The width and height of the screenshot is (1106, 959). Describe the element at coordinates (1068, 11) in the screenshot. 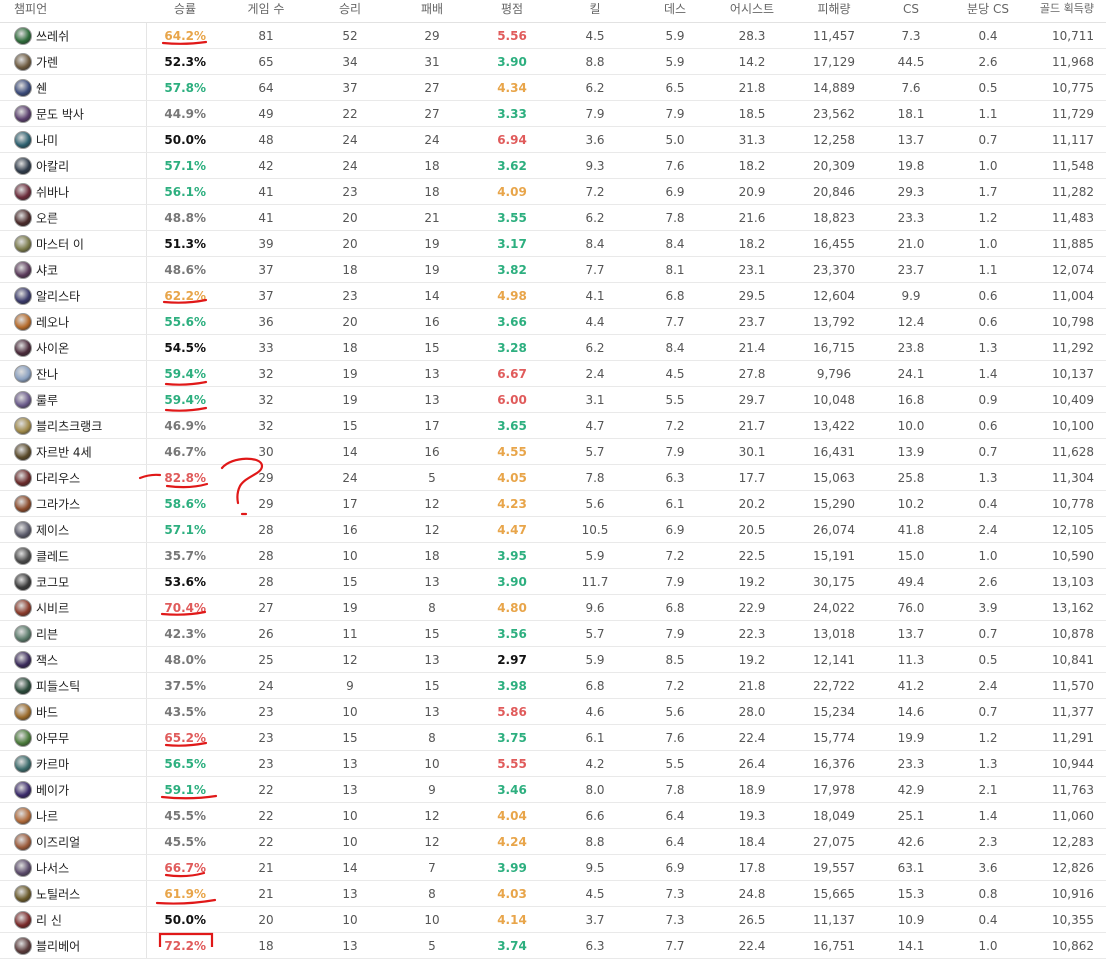

I see `header-gold: 골드 획득량` at that location.